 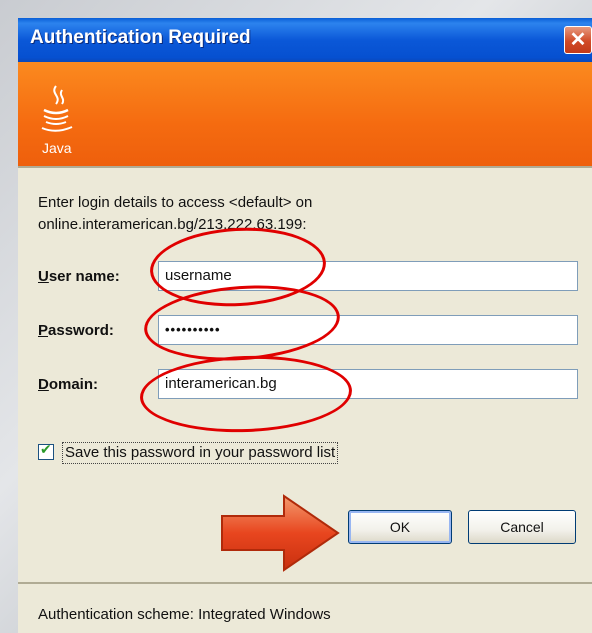 What do you see at coordinates (200, 453) in the screenshot?
I see `save-password-label: Save this password in your password list` at bounding box center [200, 453].